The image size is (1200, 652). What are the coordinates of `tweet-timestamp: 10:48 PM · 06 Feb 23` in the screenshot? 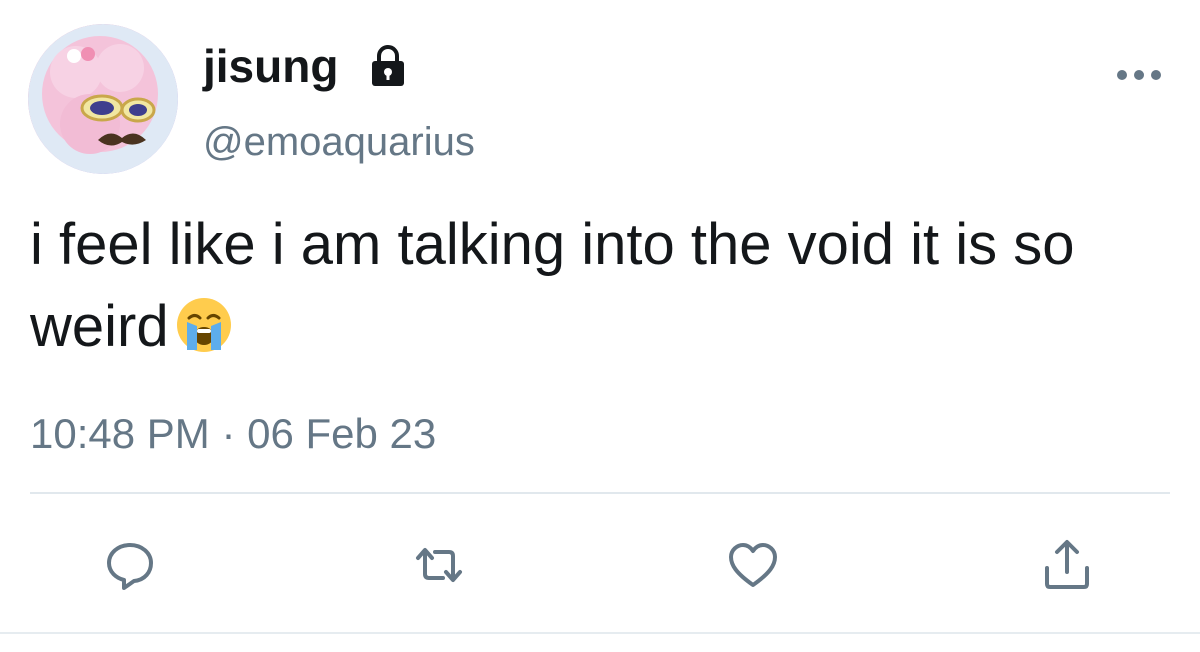 It's located at (233, 434).